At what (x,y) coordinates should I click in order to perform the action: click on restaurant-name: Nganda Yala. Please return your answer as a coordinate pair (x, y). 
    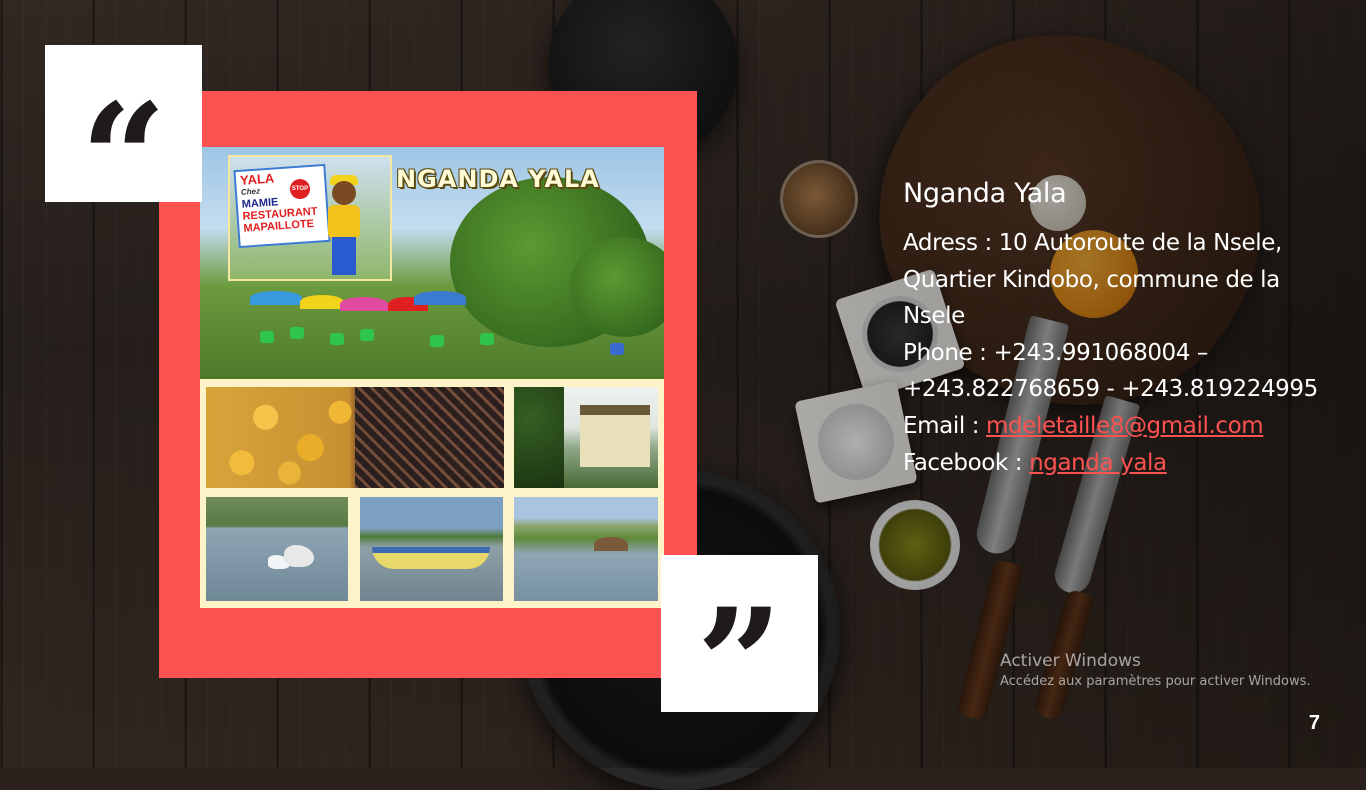
    Looking at the image, I should click on (985, 193).